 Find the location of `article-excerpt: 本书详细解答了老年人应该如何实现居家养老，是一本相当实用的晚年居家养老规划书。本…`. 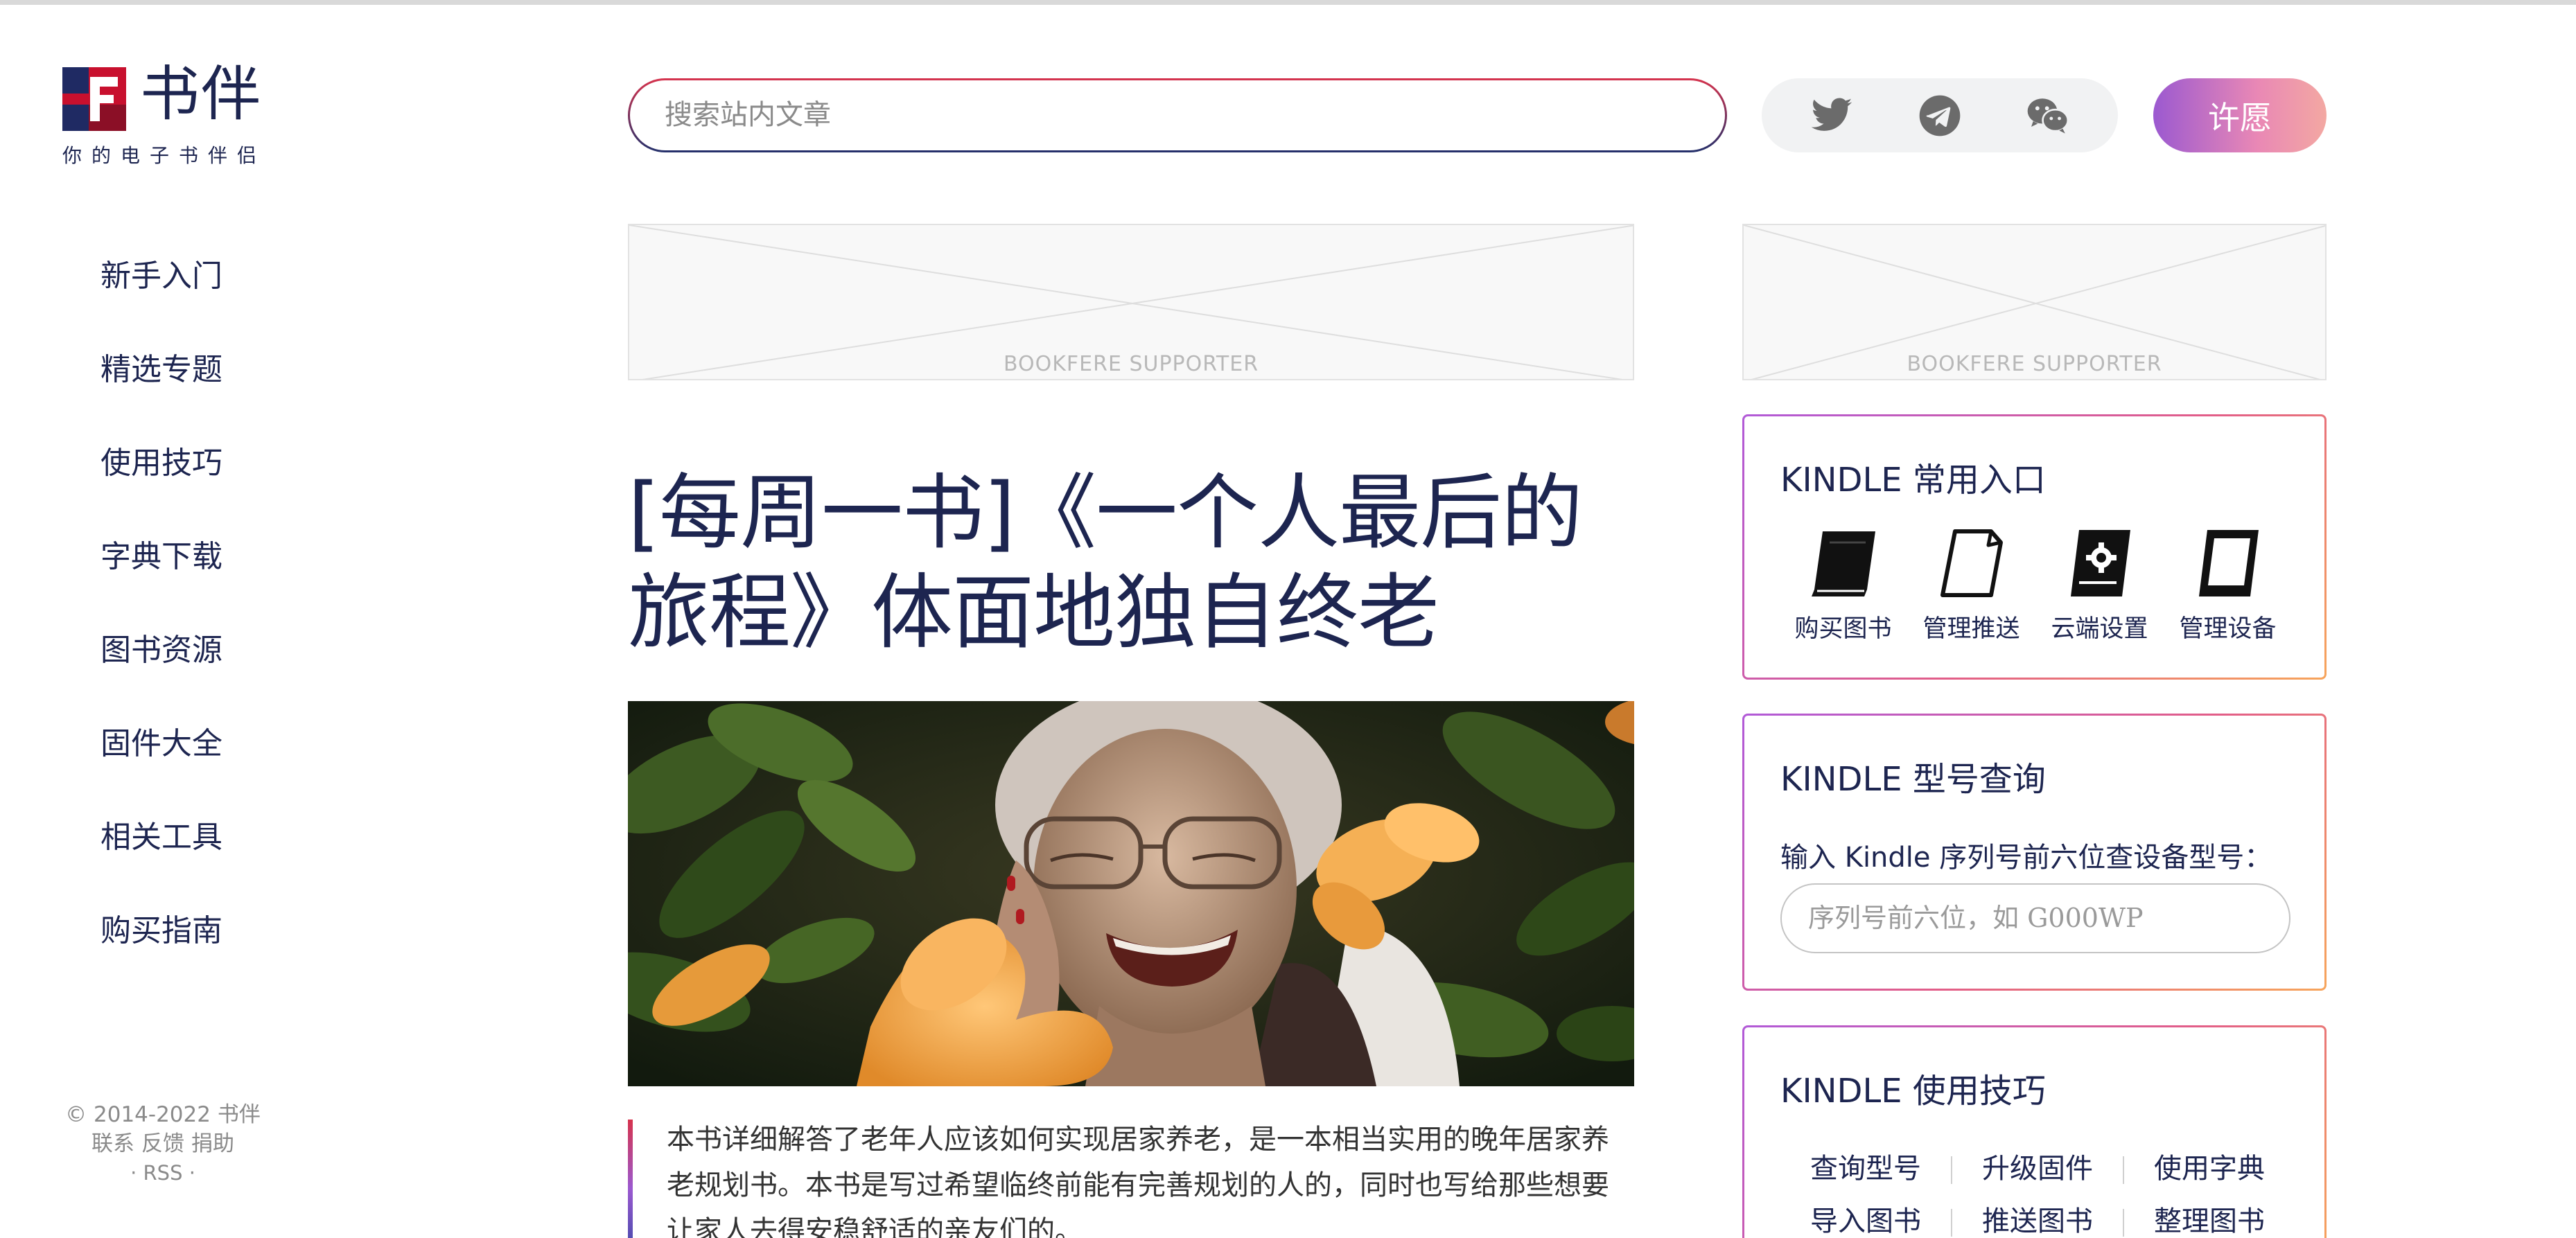

article-excerpt: 本书详细解答了老年人应该如何实现居家养老，是一本相当实用的晚年居家养老规划书。本… is located at coordinates (1131, 1177).